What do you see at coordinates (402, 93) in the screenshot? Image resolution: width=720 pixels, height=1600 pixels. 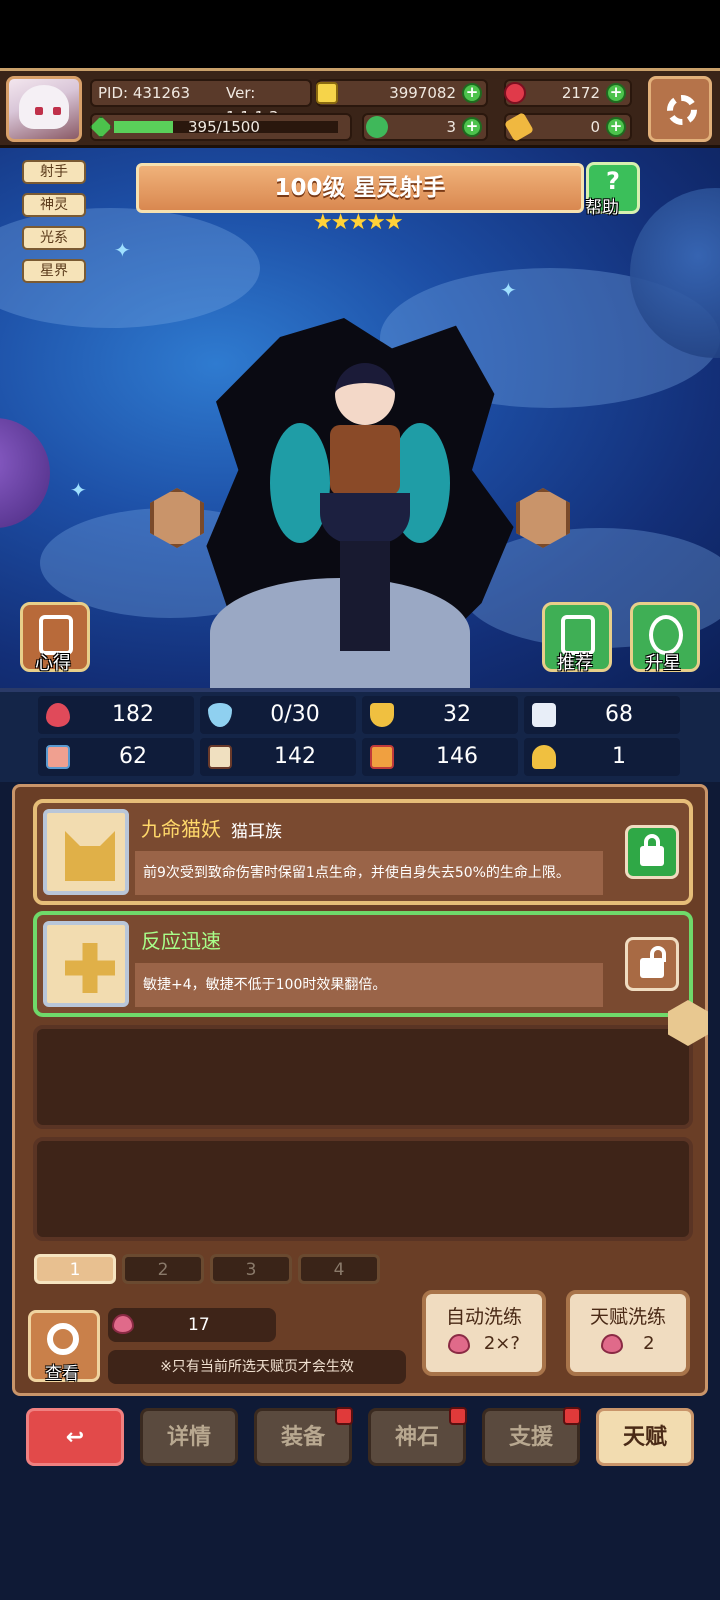 I see `gold-counter: 3997082 +` at bounding box center [402, 93].